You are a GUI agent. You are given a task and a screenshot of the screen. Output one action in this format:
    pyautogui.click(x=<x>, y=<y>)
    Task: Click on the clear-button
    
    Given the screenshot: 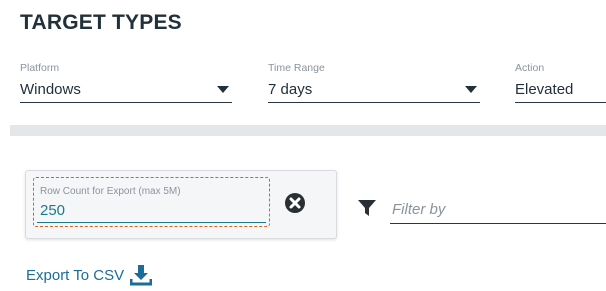 What is the action you would take?
    pyautogui.click(x=295, y=203)
    